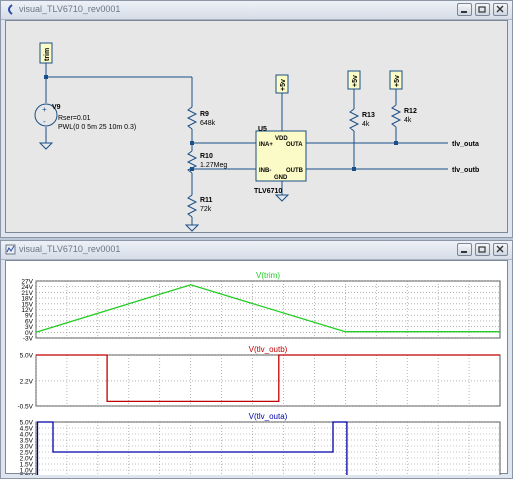  I want to click on supply-flag-chip: +5v, so click(282, 84).